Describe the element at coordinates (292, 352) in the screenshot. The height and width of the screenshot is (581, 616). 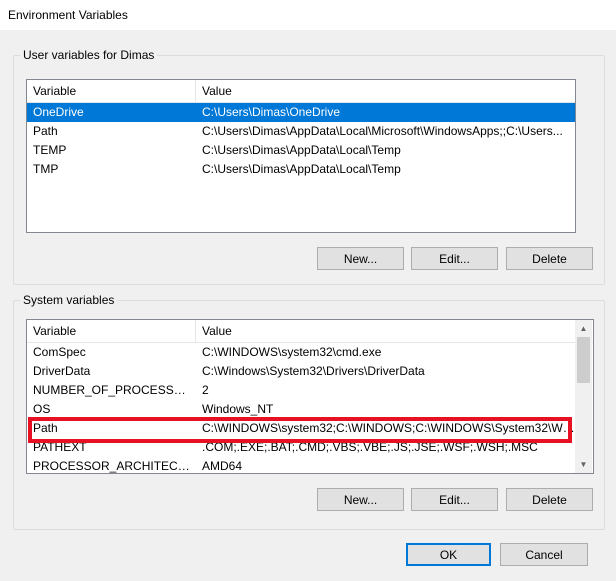
I see `system-list-value-cell: C:\WINDOWS\system32\cmd.exe` at that location.